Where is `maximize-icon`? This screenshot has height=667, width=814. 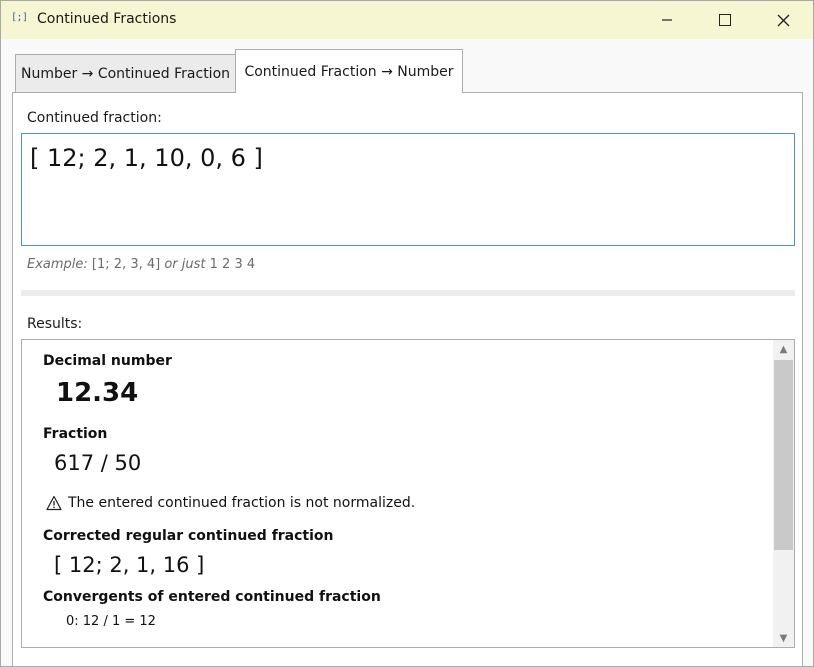
maximize-icon is located at coordinates (725, 20).